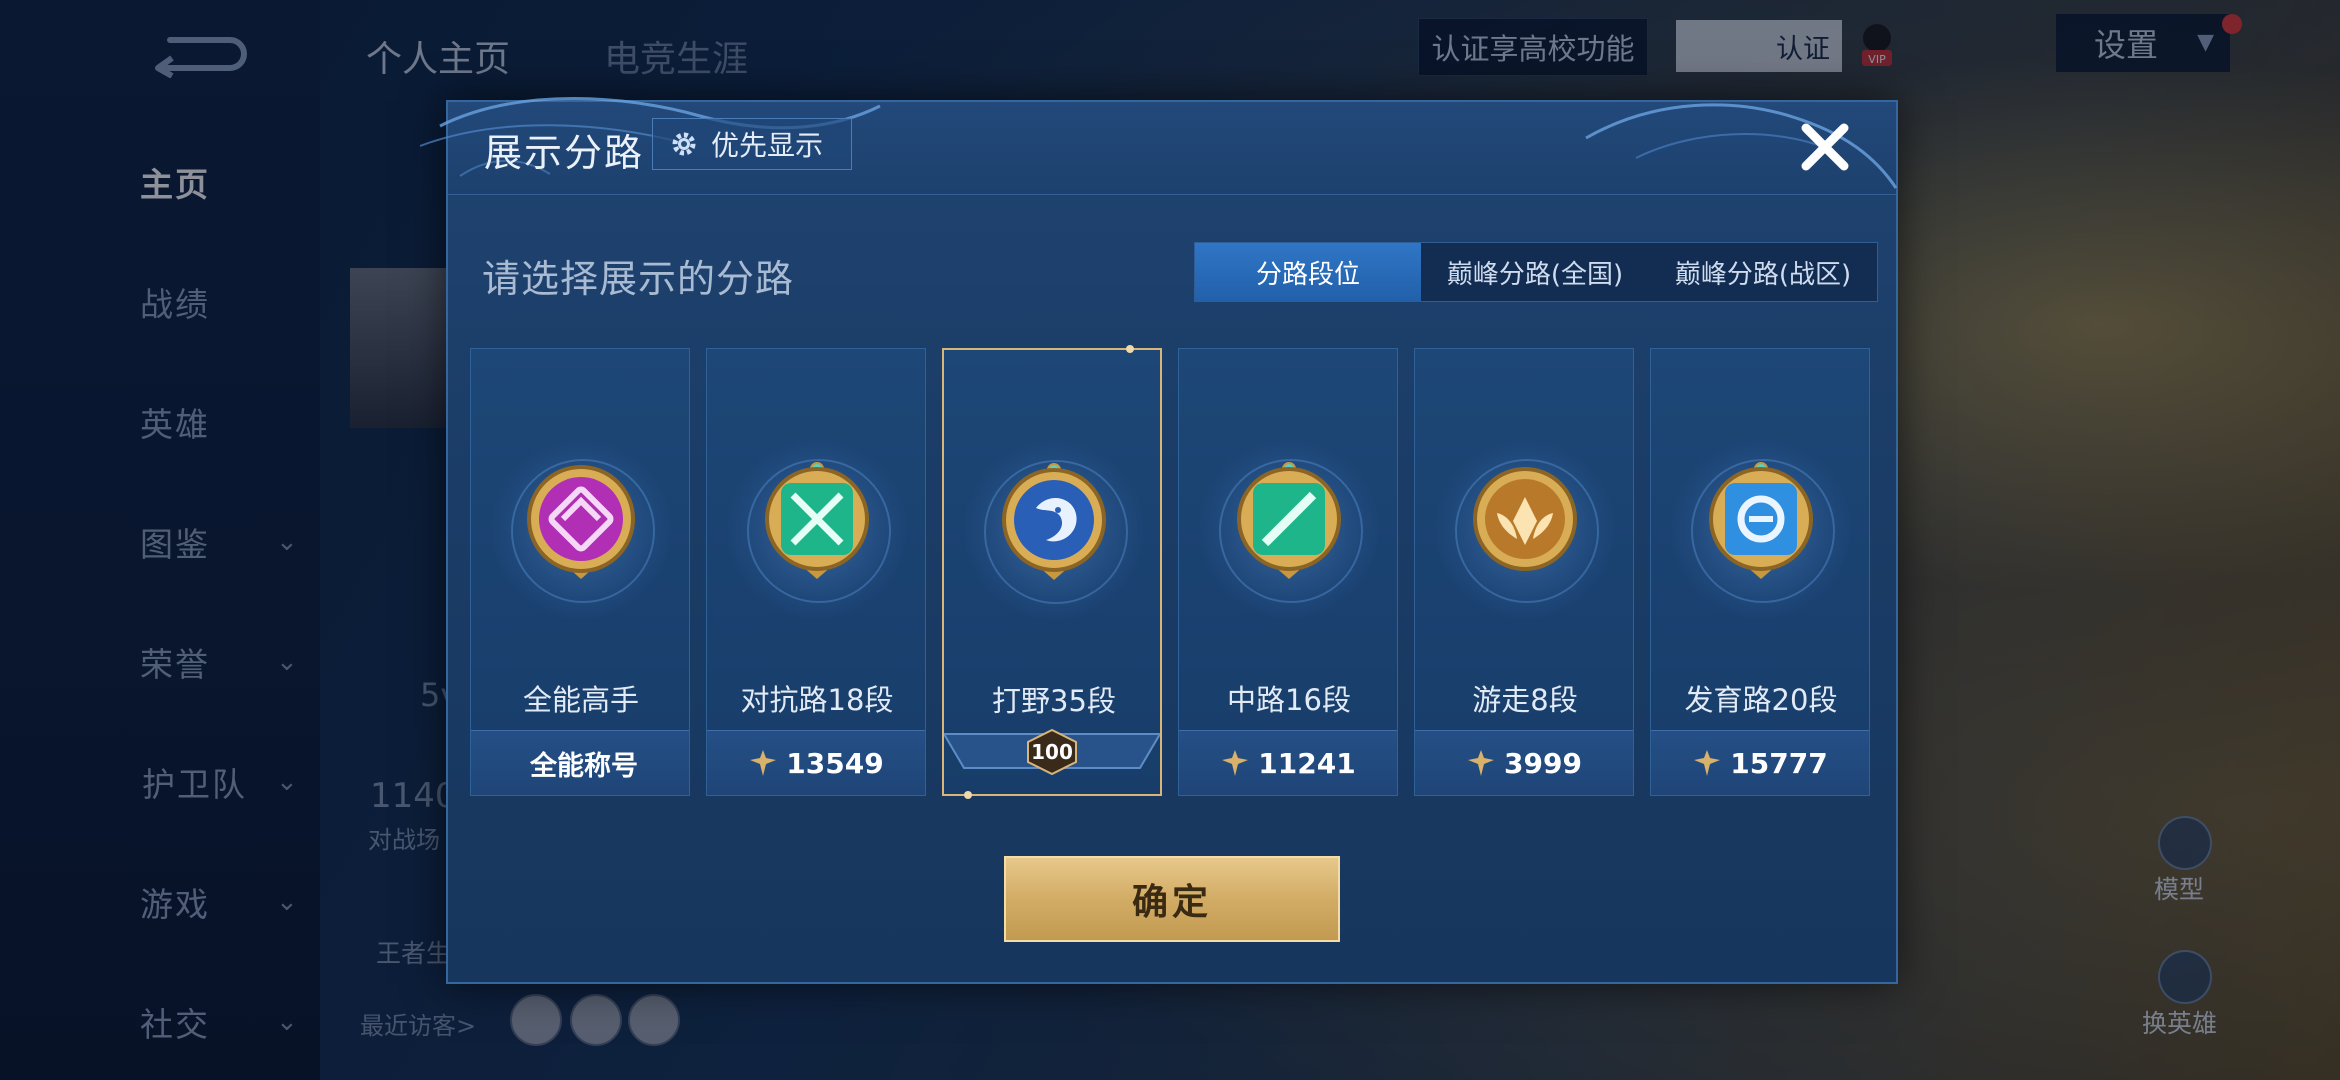  What do you see at coordinates (1130, 349) in the screenshot?
I see `selected-corner-dot` at bounding box center [1130, 349].